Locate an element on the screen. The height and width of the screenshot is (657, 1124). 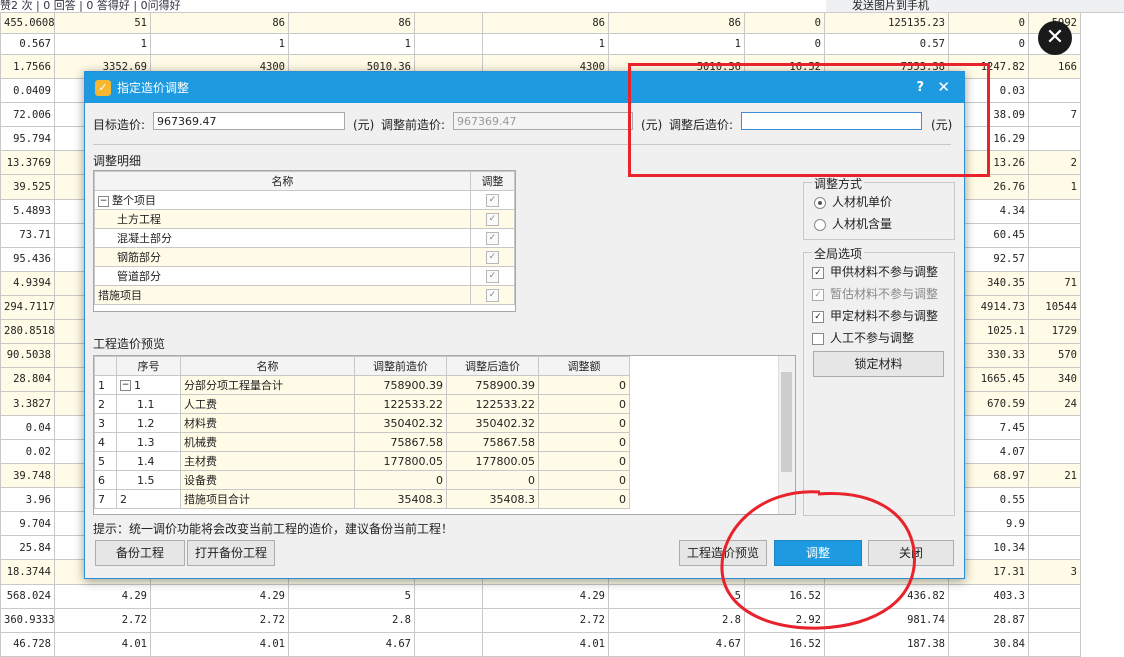
open-backup-button: 打开备份工程 is located at coordinates (231, 553).